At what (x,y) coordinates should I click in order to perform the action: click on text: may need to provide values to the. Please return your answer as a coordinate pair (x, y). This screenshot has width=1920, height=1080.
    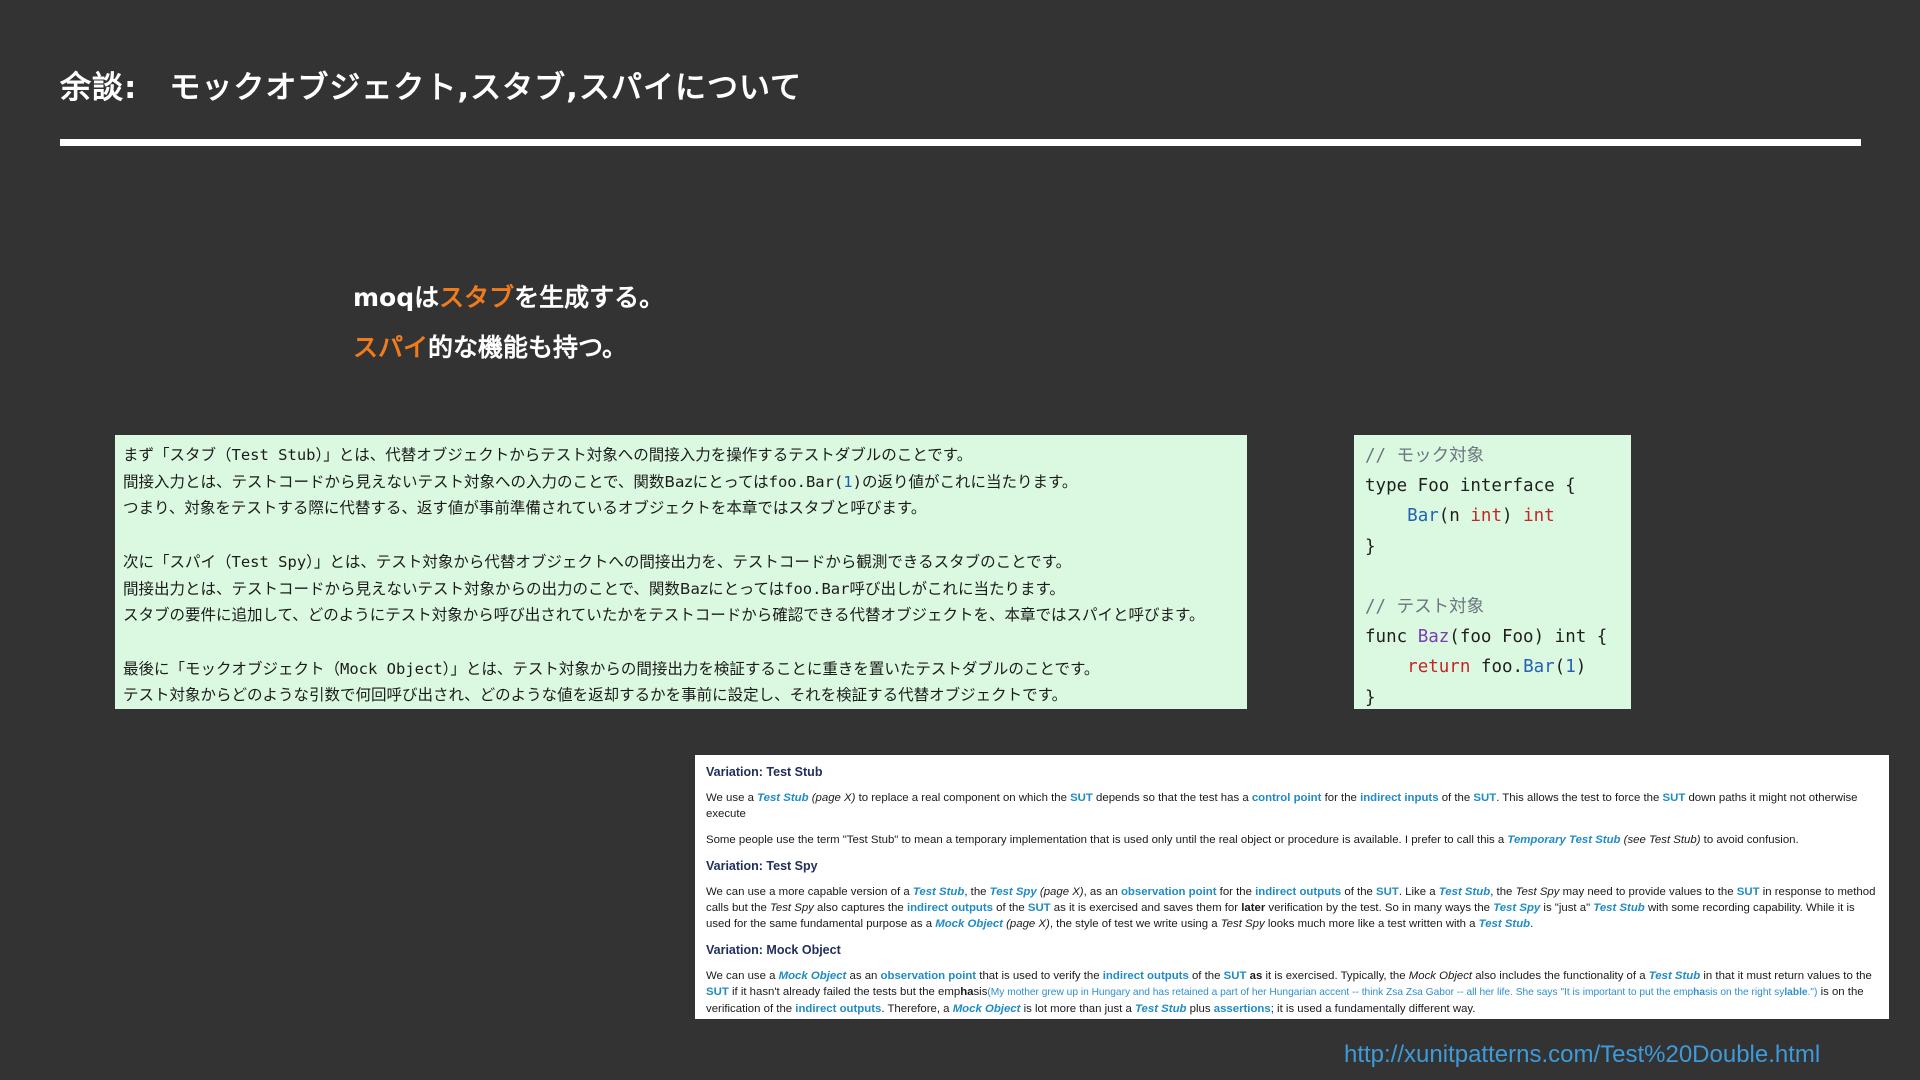
    Looking at the image, I should click on (1648, 892).